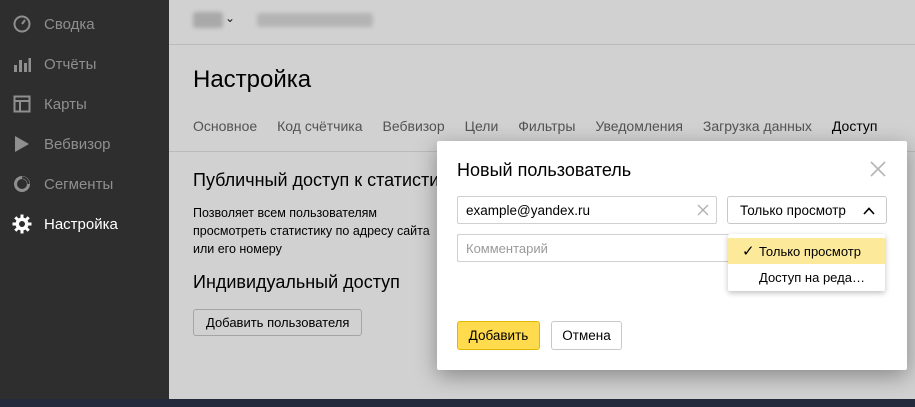 This screenshot has height=407, width=915. I want to click on reports-icon, so click(22, 64).